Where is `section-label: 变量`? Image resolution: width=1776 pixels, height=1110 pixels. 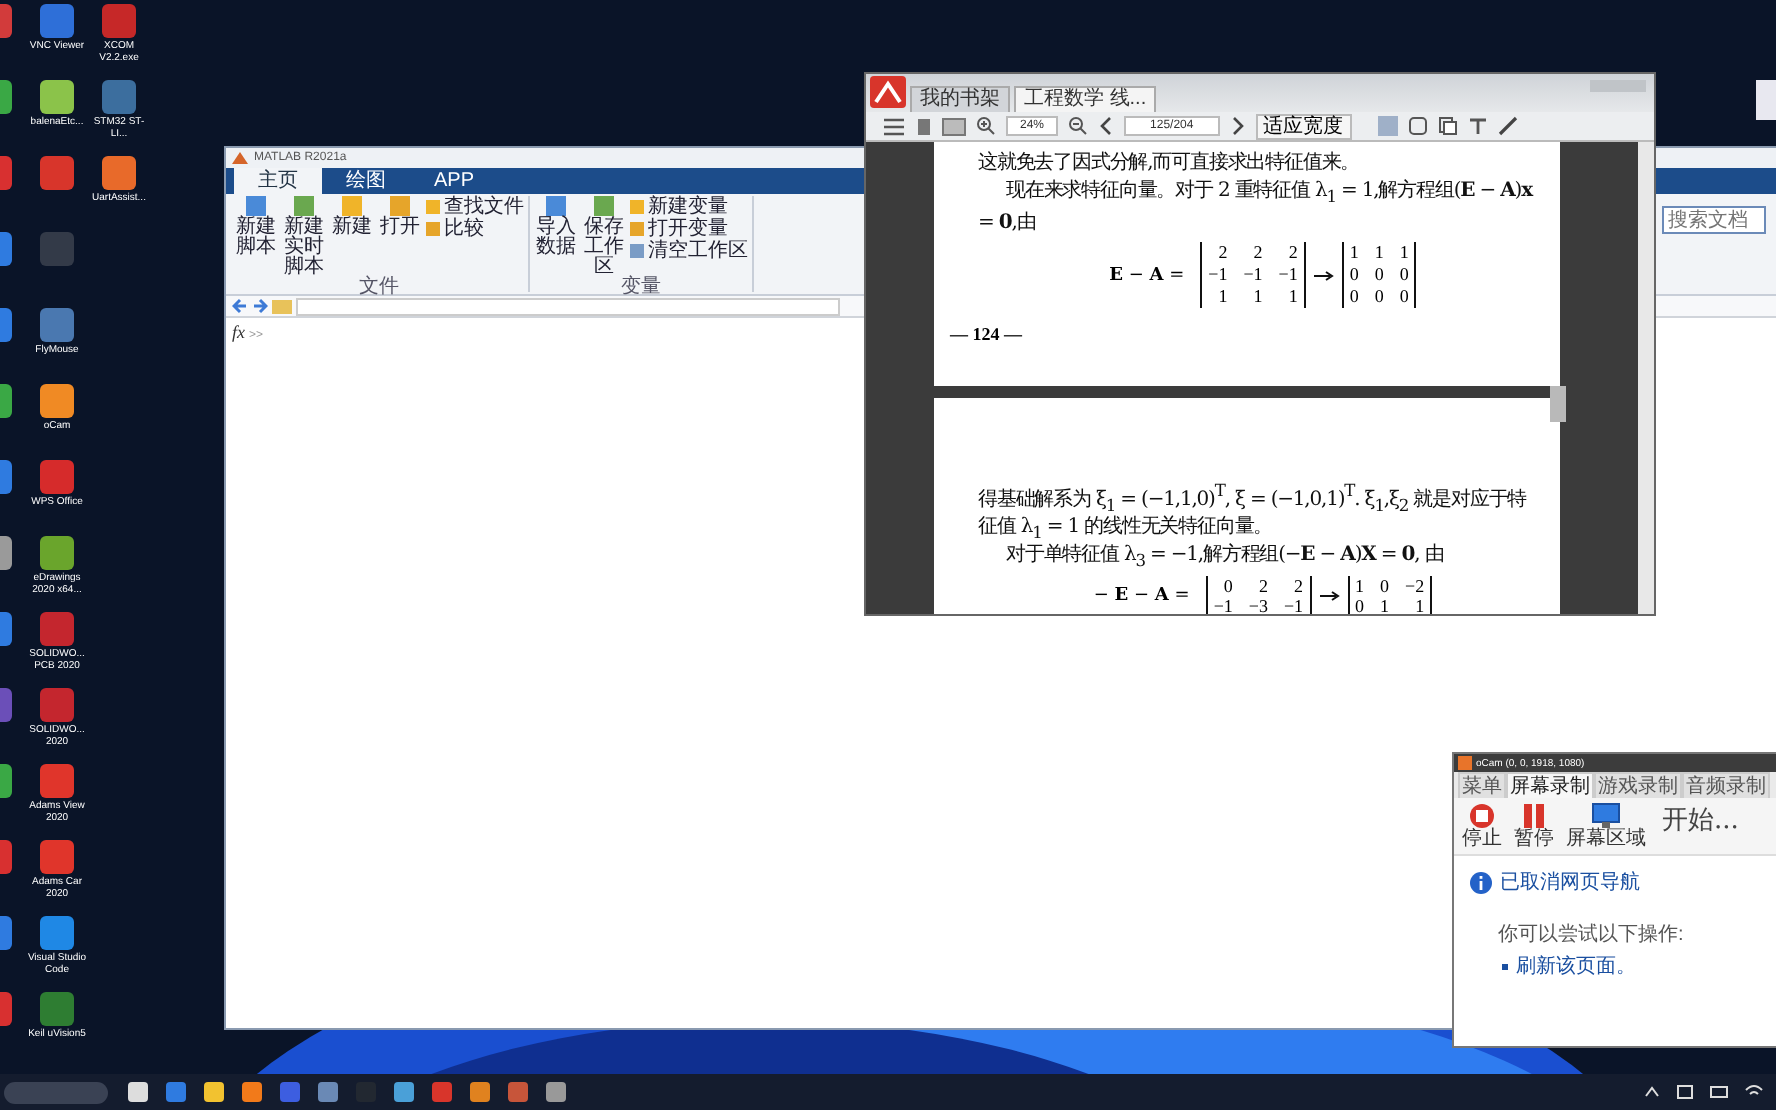
section-label: 变量 is located at coordinates (641, 288).